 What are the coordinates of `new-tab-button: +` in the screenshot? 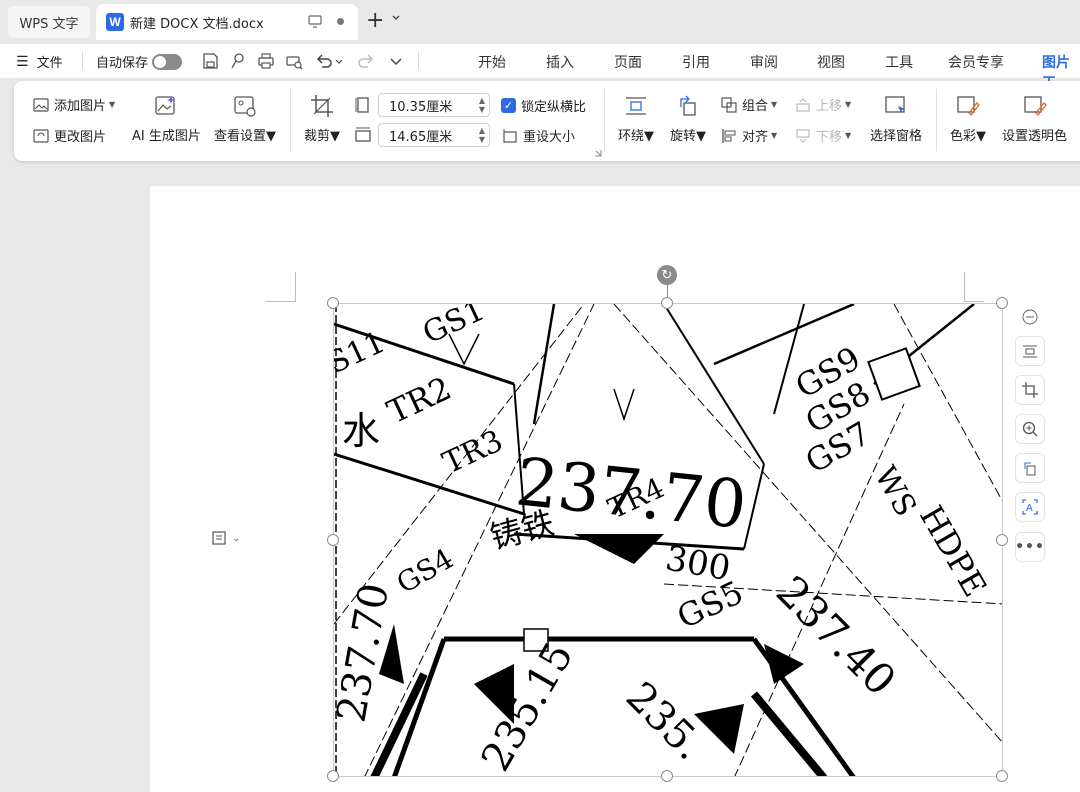 It's located at (375, 21).